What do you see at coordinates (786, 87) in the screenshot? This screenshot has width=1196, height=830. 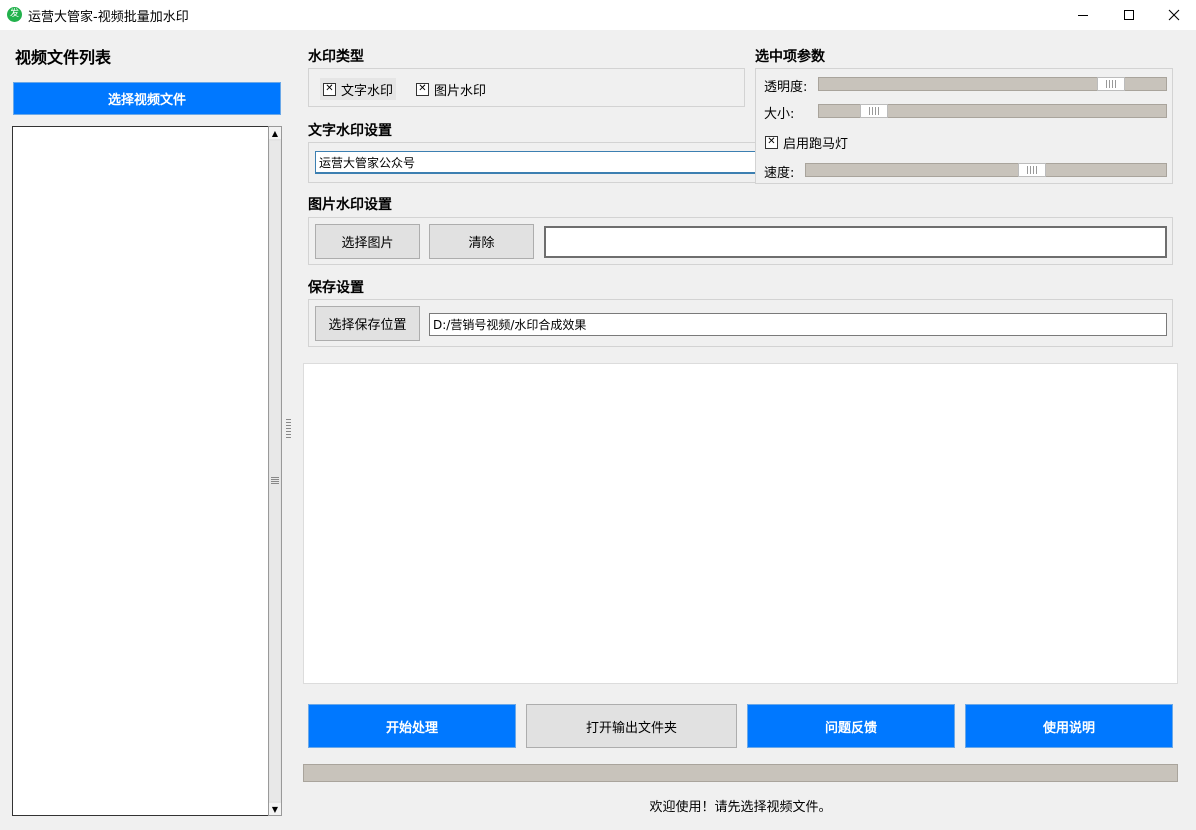 I see `opacity-label: 透明度:` at bounding box center [786, 87].